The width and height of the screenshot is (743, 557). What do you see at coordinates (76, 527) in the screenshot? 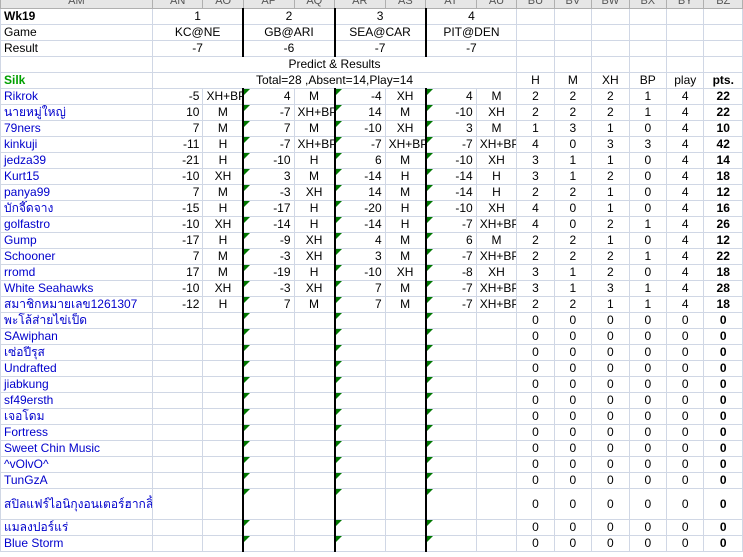
I see `player-name: แมลงปอร์แร่` at bounding box center [76, 527].